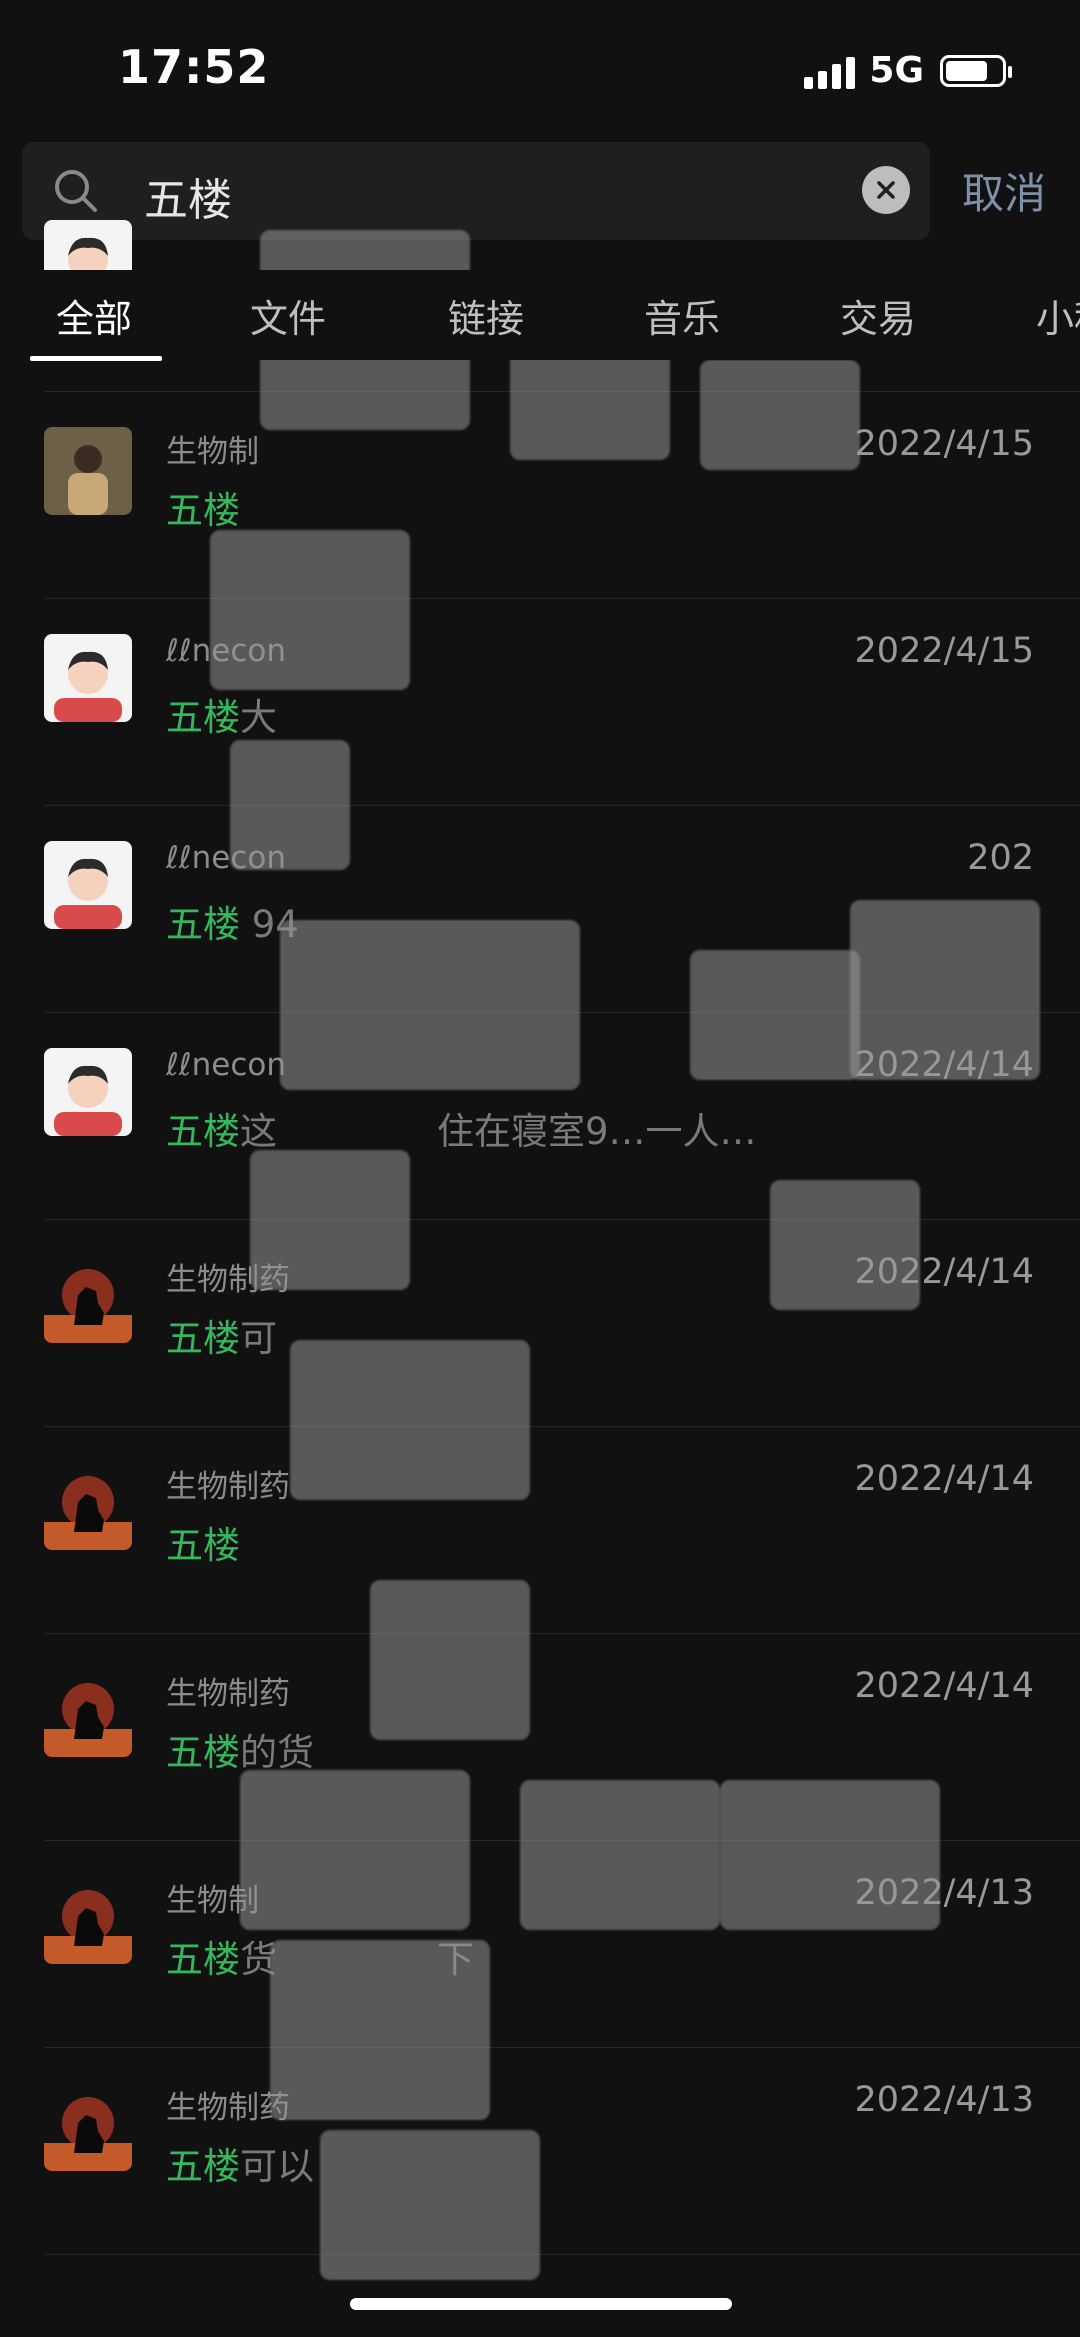  Describe the element at coordinates (277, 1752) in the screenshot. I see `snippet-text: 的货` at that location.